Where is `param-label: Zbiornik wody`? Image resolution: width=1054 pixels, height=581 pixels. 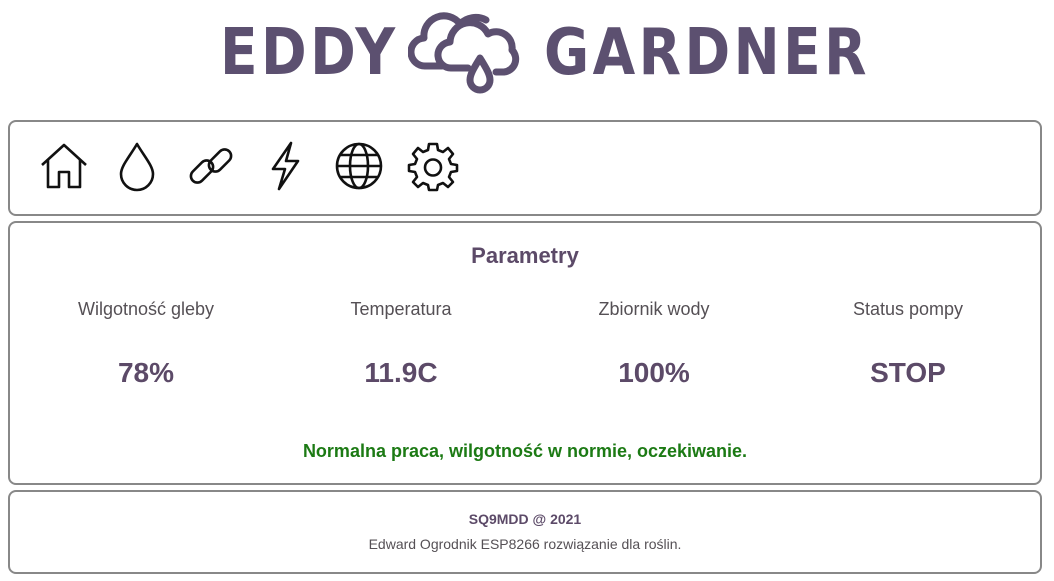
param-label: Zbiornik wody is located at coordinates (654, 309).